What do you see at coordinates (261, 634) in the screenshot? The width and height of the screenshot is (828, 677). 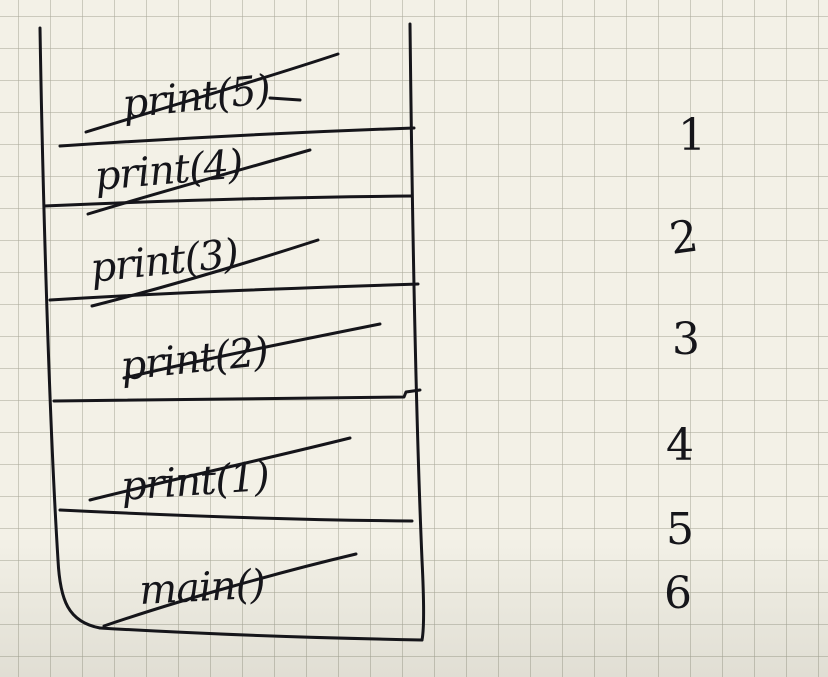 I see `stack-bottom` at bounding box center [261, 634].